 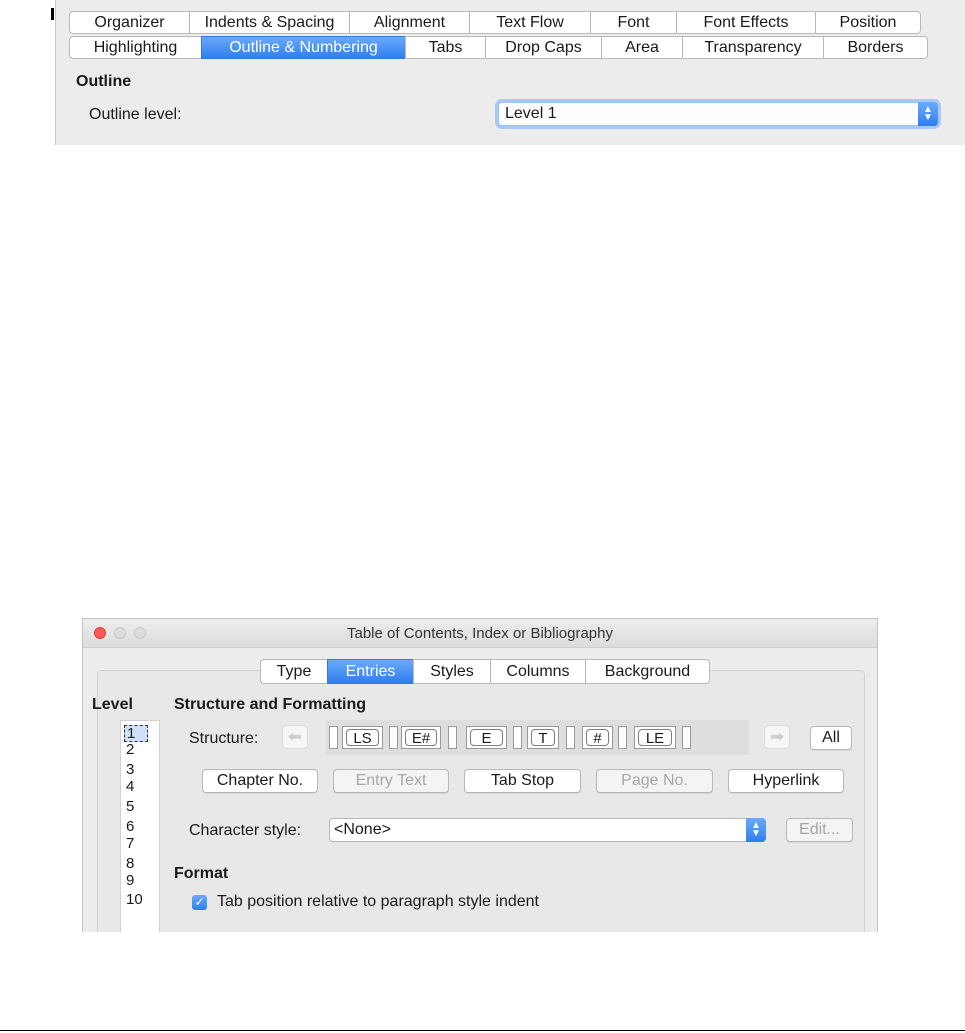 What do you see at coordinates (482, 1030) in the screenshot?
I see `bottom-rule` at bounding box center [482, 1030].